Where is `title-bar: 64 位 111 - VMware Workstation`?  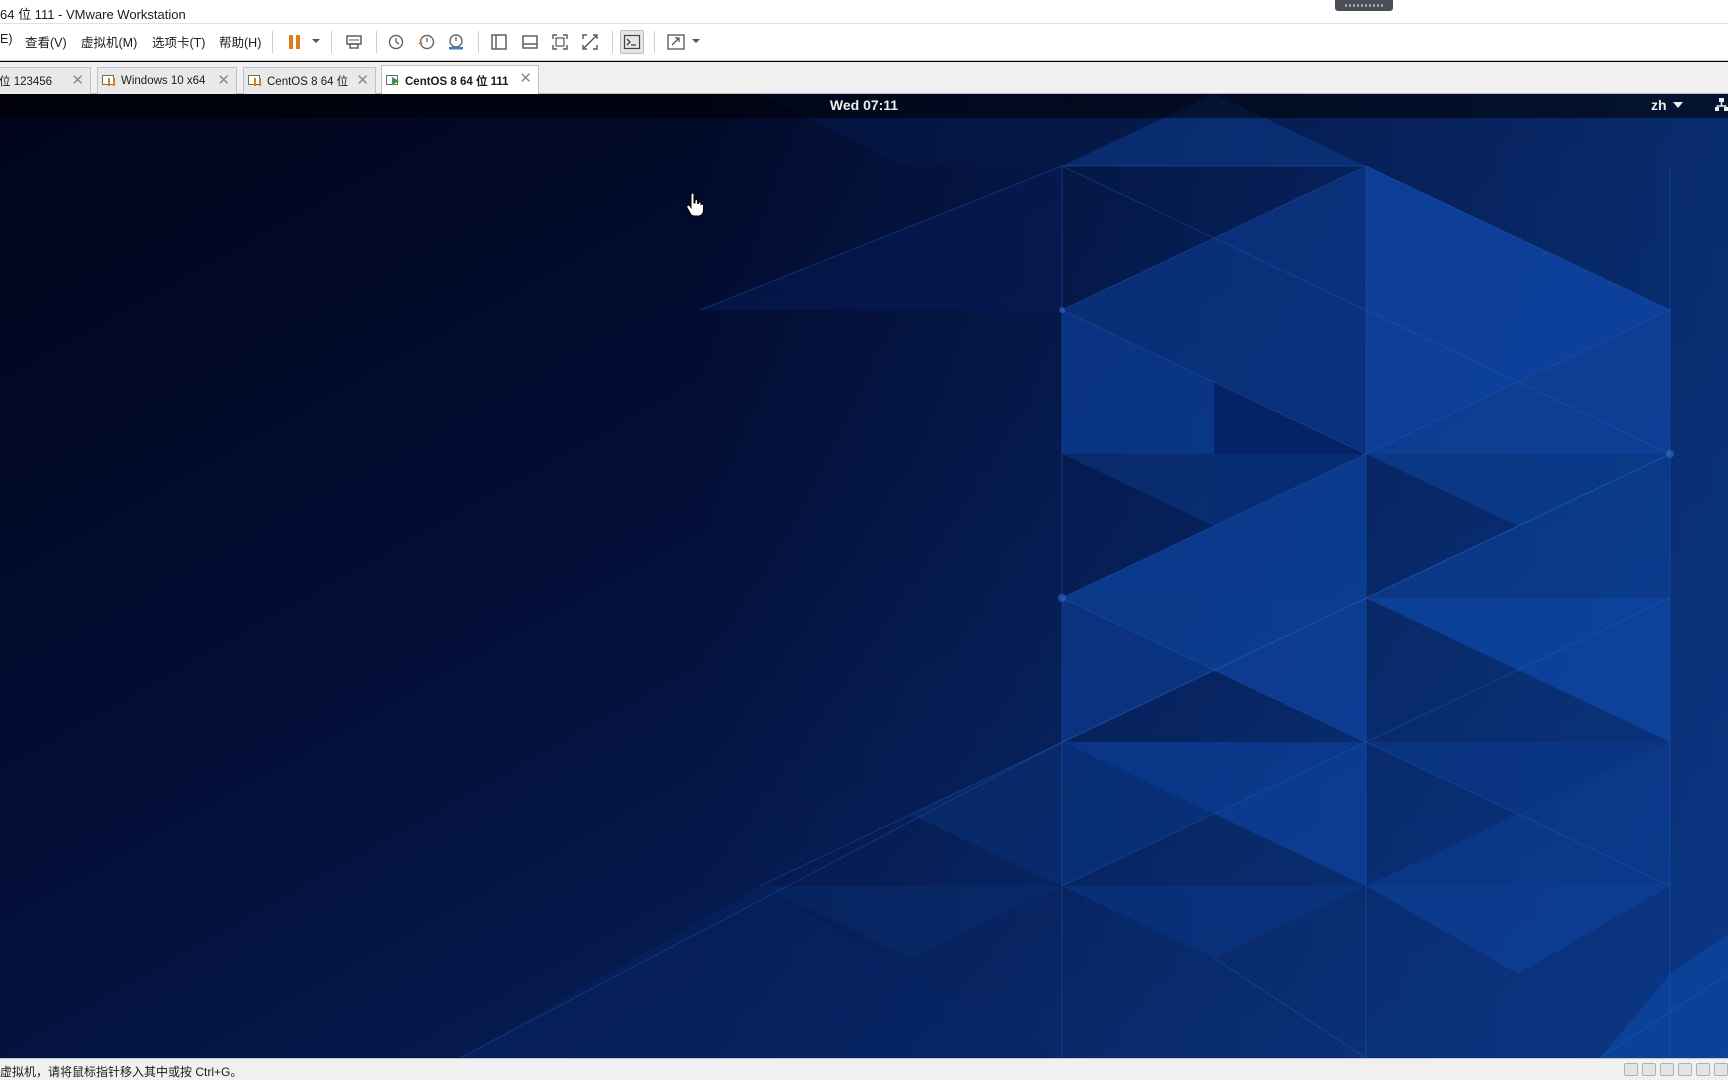 title-bar: 64 位 111 - VMware Workstation is located at coordinates (864, 12).